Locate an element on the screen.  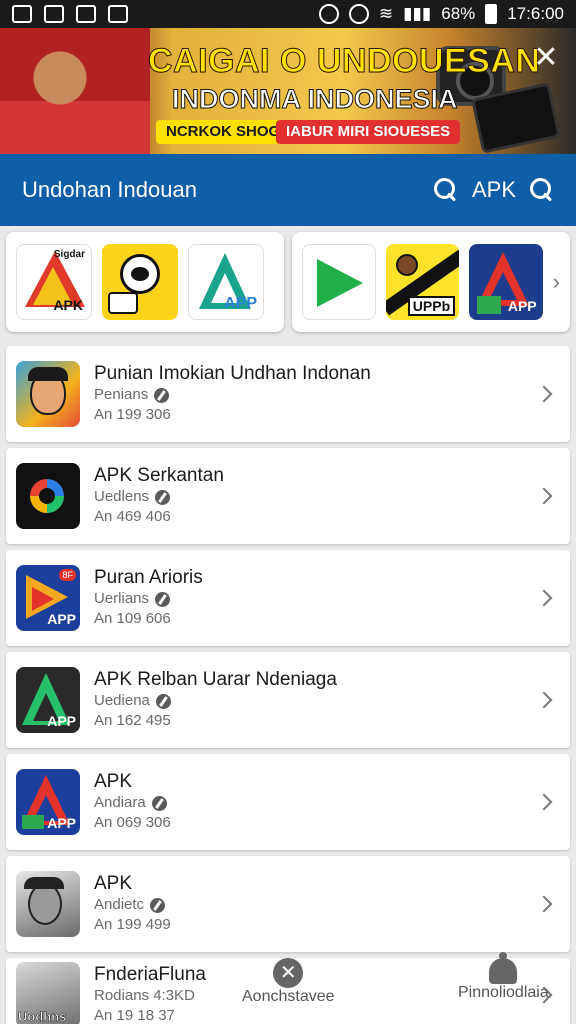
nav-right-label: Pinnoliodlaia is located at coordinates (503, 992).